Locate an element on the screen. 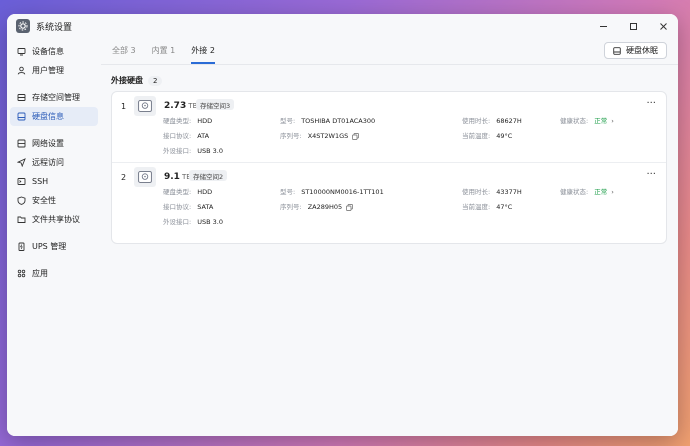 The height and width of the screenshot is (446, 690). shield-icon is located at coordinates (21, 200).